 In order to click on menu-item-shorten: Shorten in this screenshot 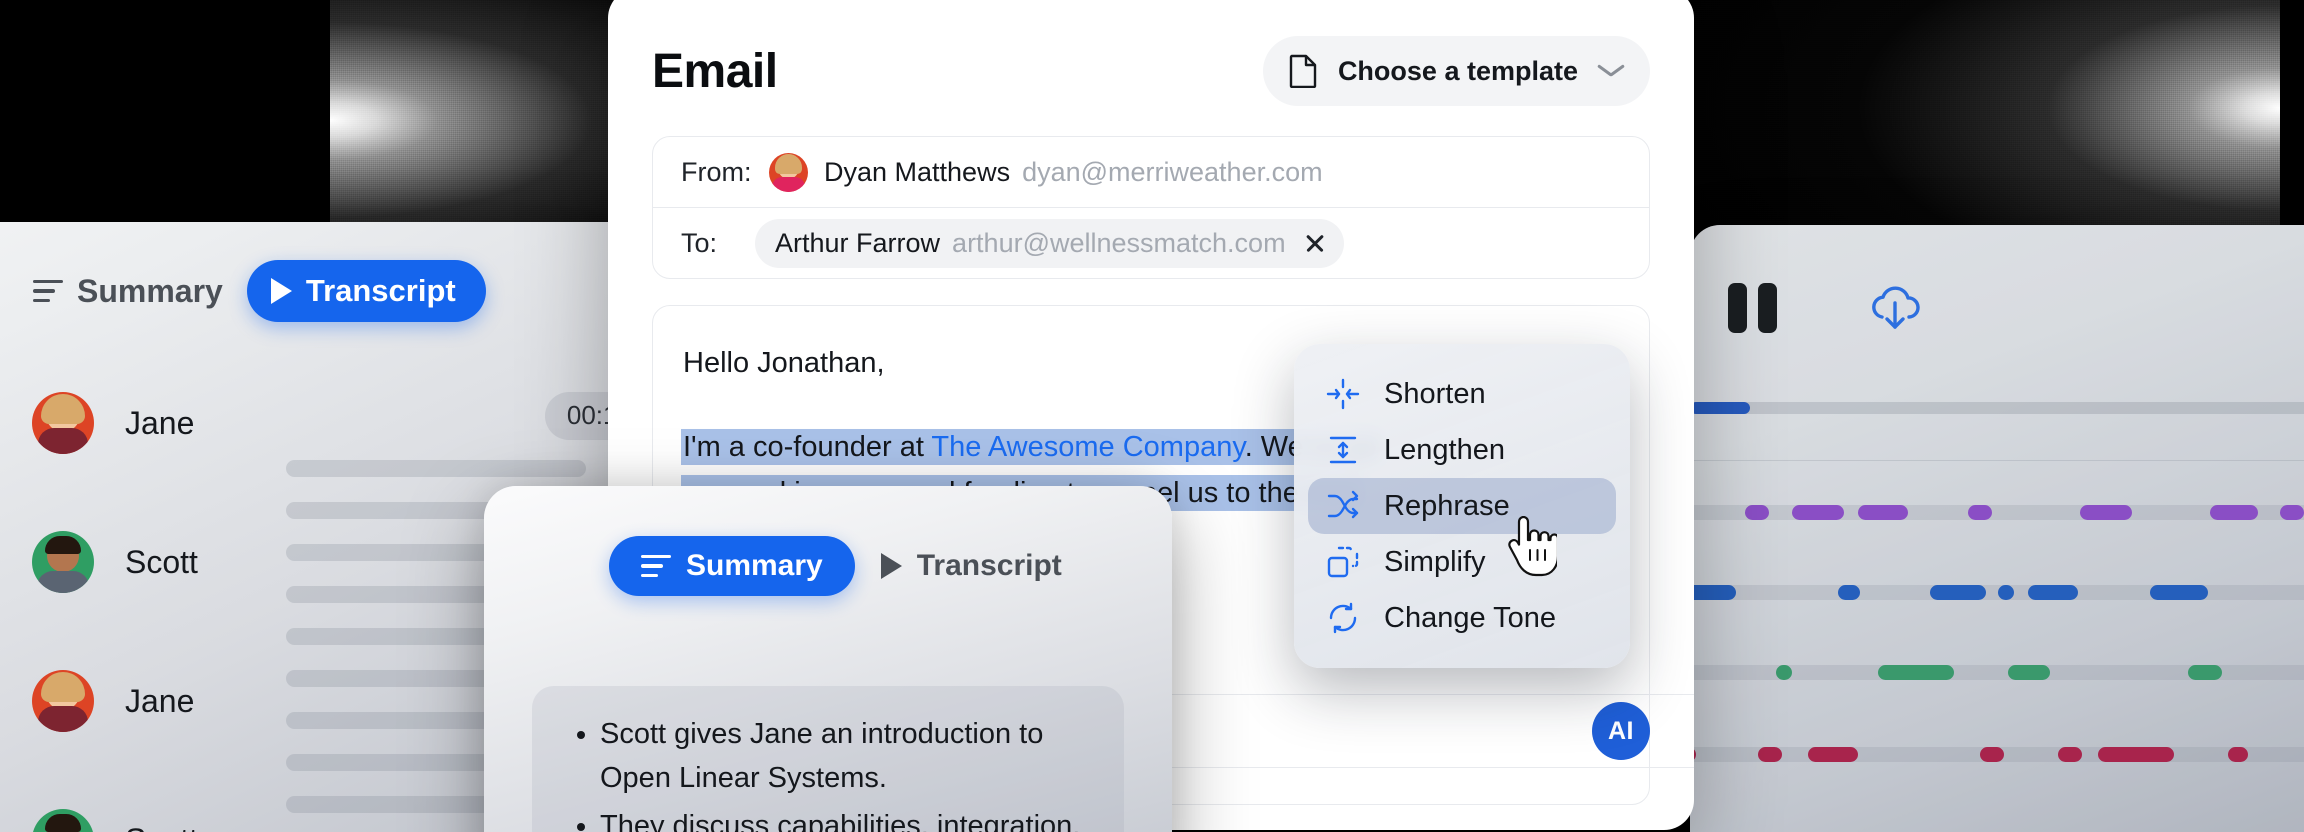, I will do `click(1462, 394)`.